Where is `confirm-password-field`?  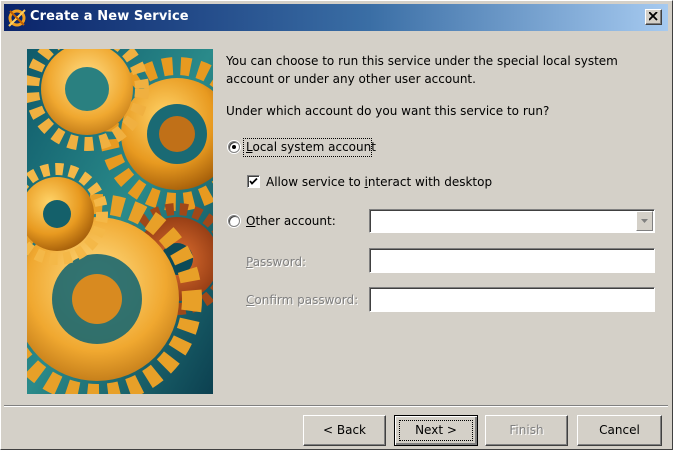
confirm-password-field is located at coordinates (512, 299).